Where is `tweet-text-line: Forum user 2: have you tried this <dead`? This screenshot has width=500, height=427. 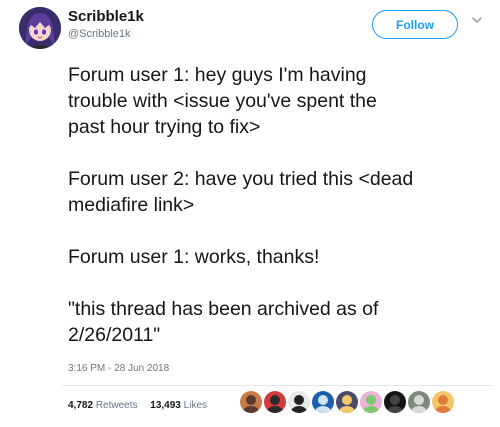
tweet-text-line: Forum user 2: have you tried this <dead is located at coordinates (241, 179).